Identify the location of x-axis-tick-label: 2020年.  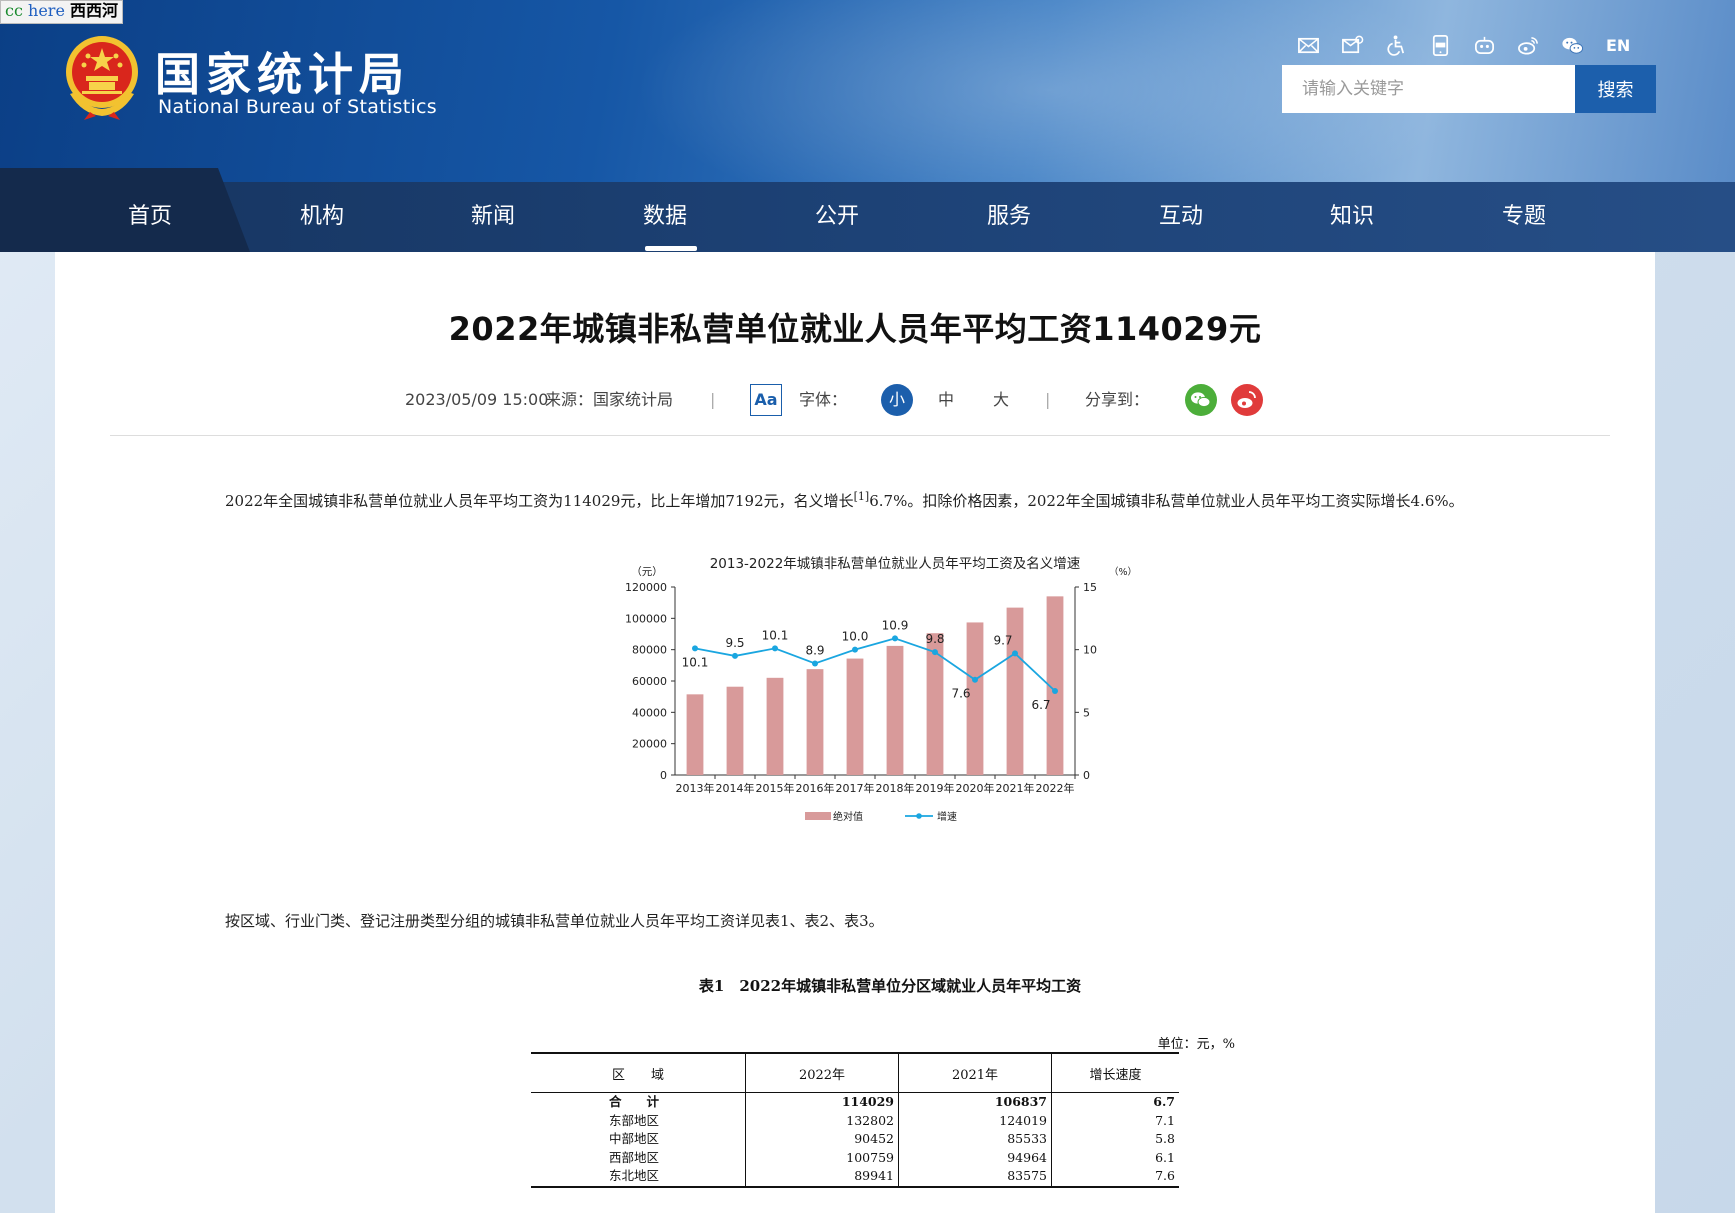
(975, 788).